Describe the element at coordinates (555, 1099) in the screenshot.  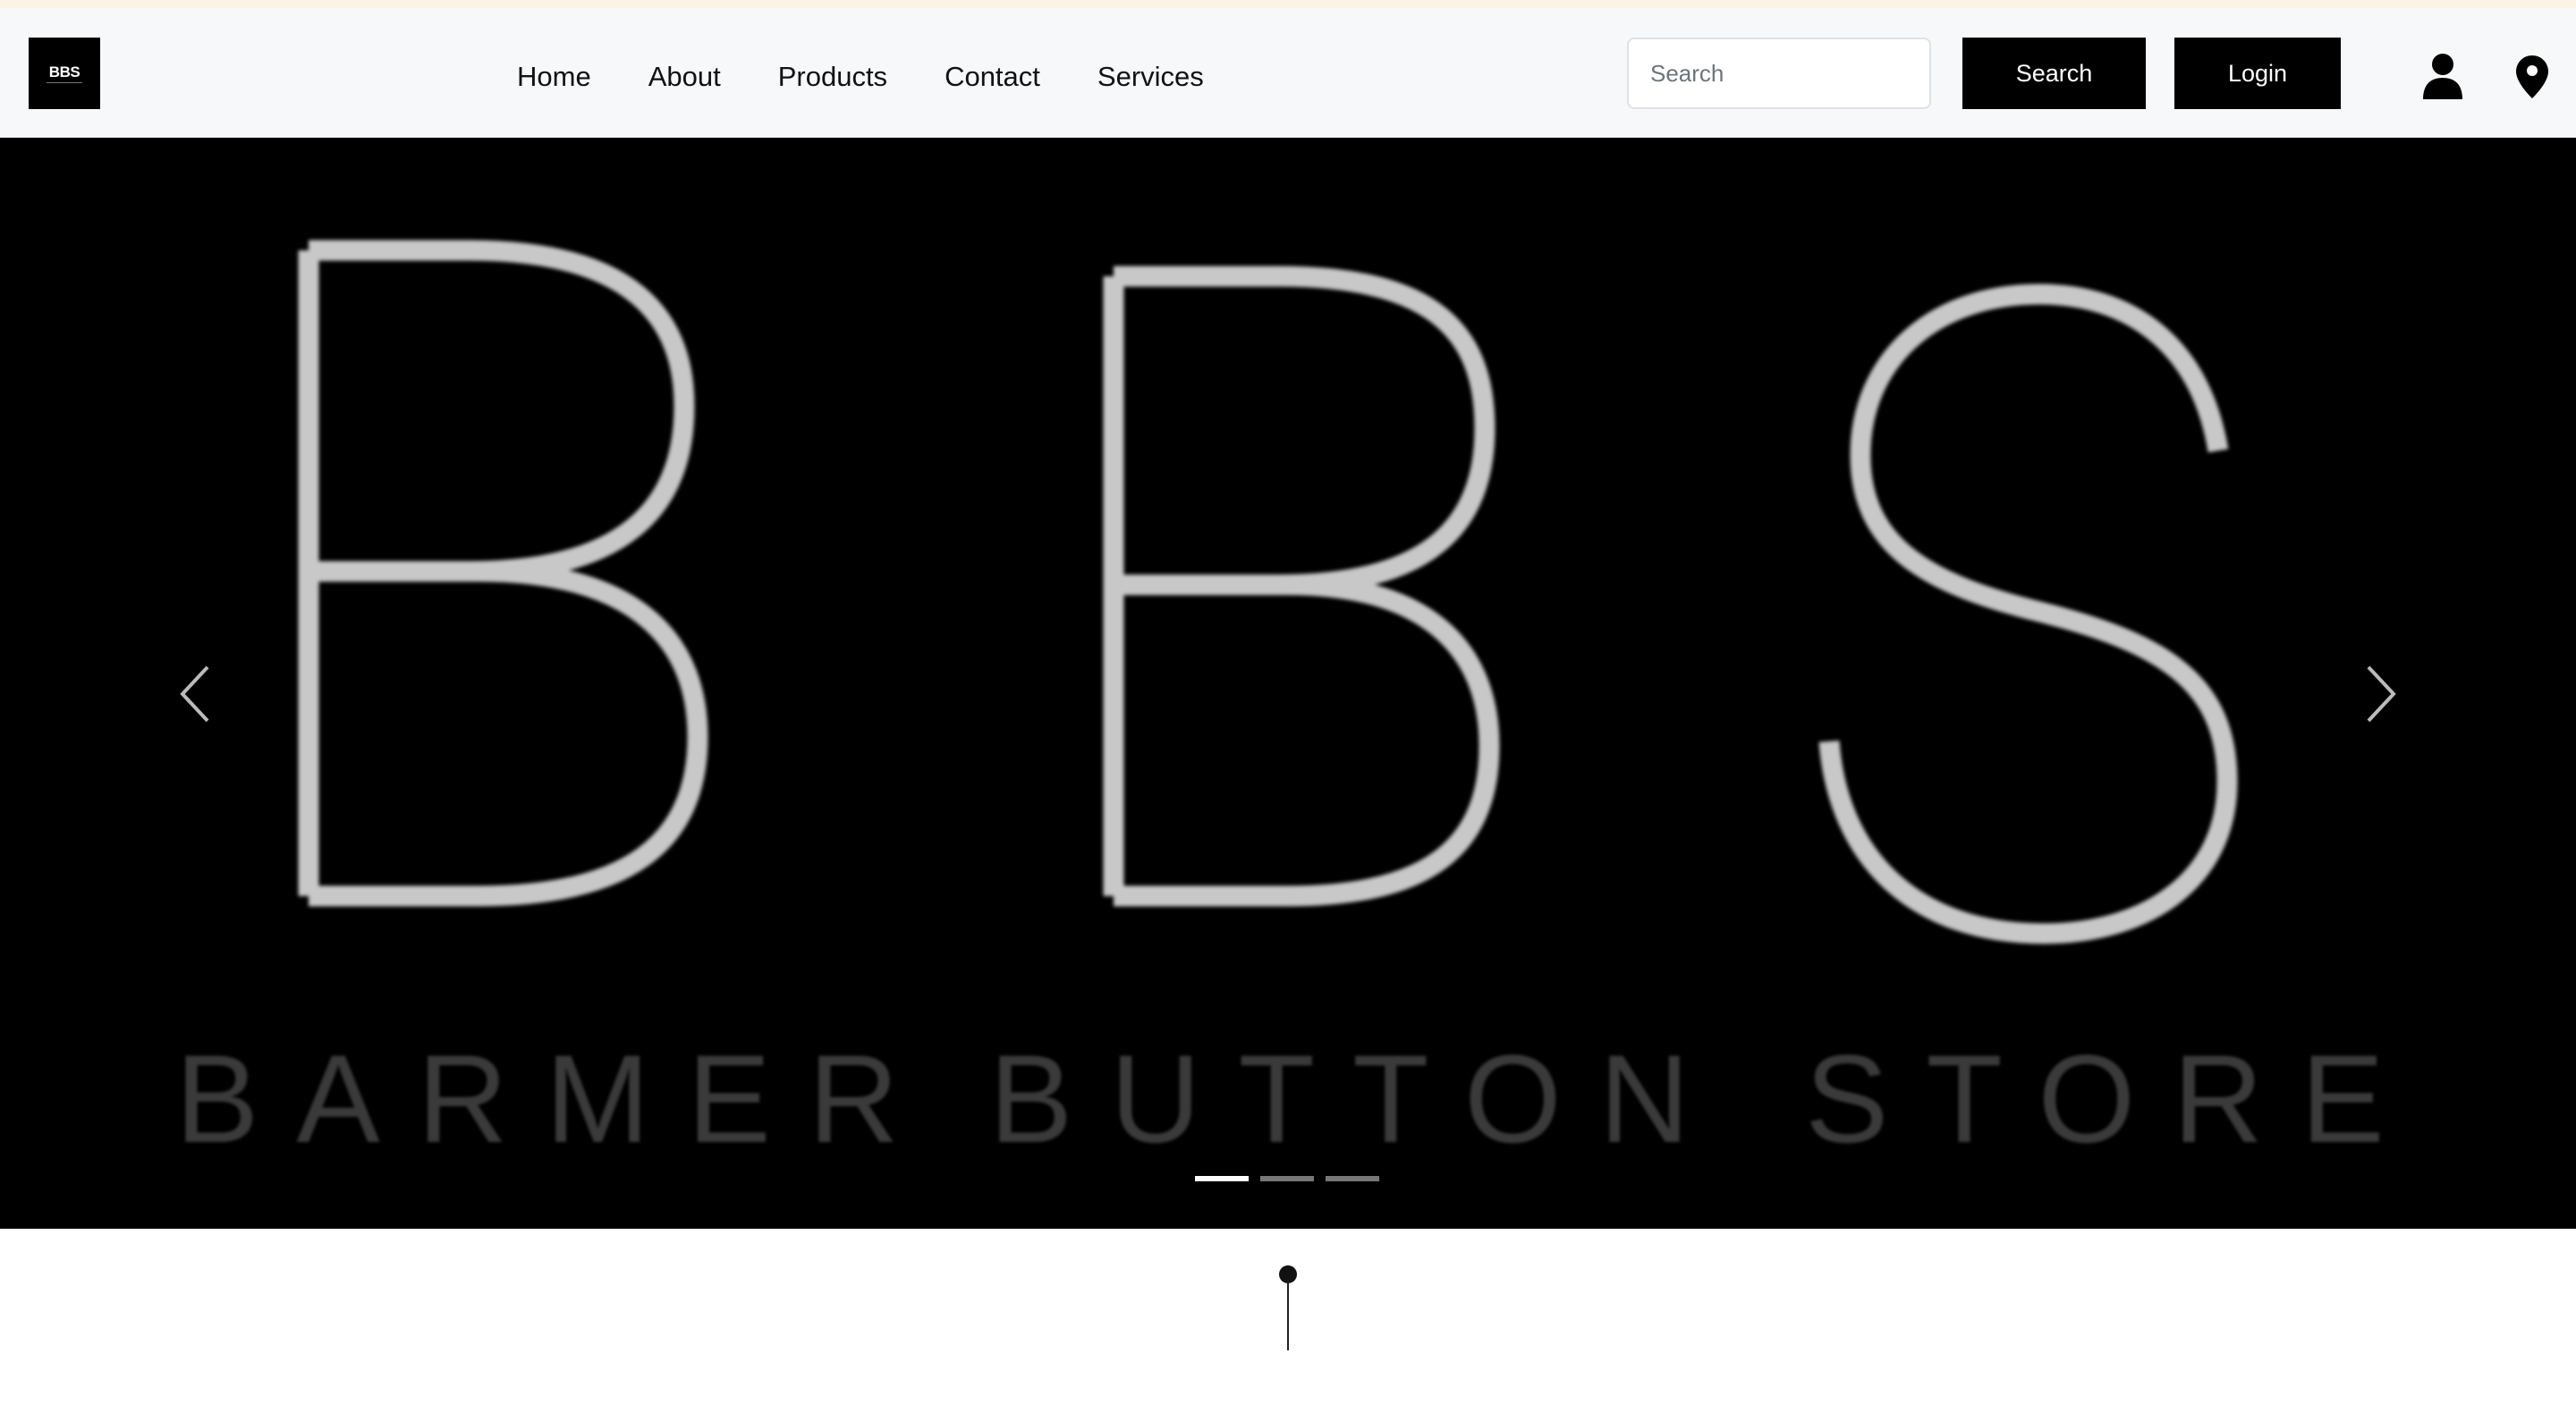
I see `hero-word-barmer: BARMER` at that location.